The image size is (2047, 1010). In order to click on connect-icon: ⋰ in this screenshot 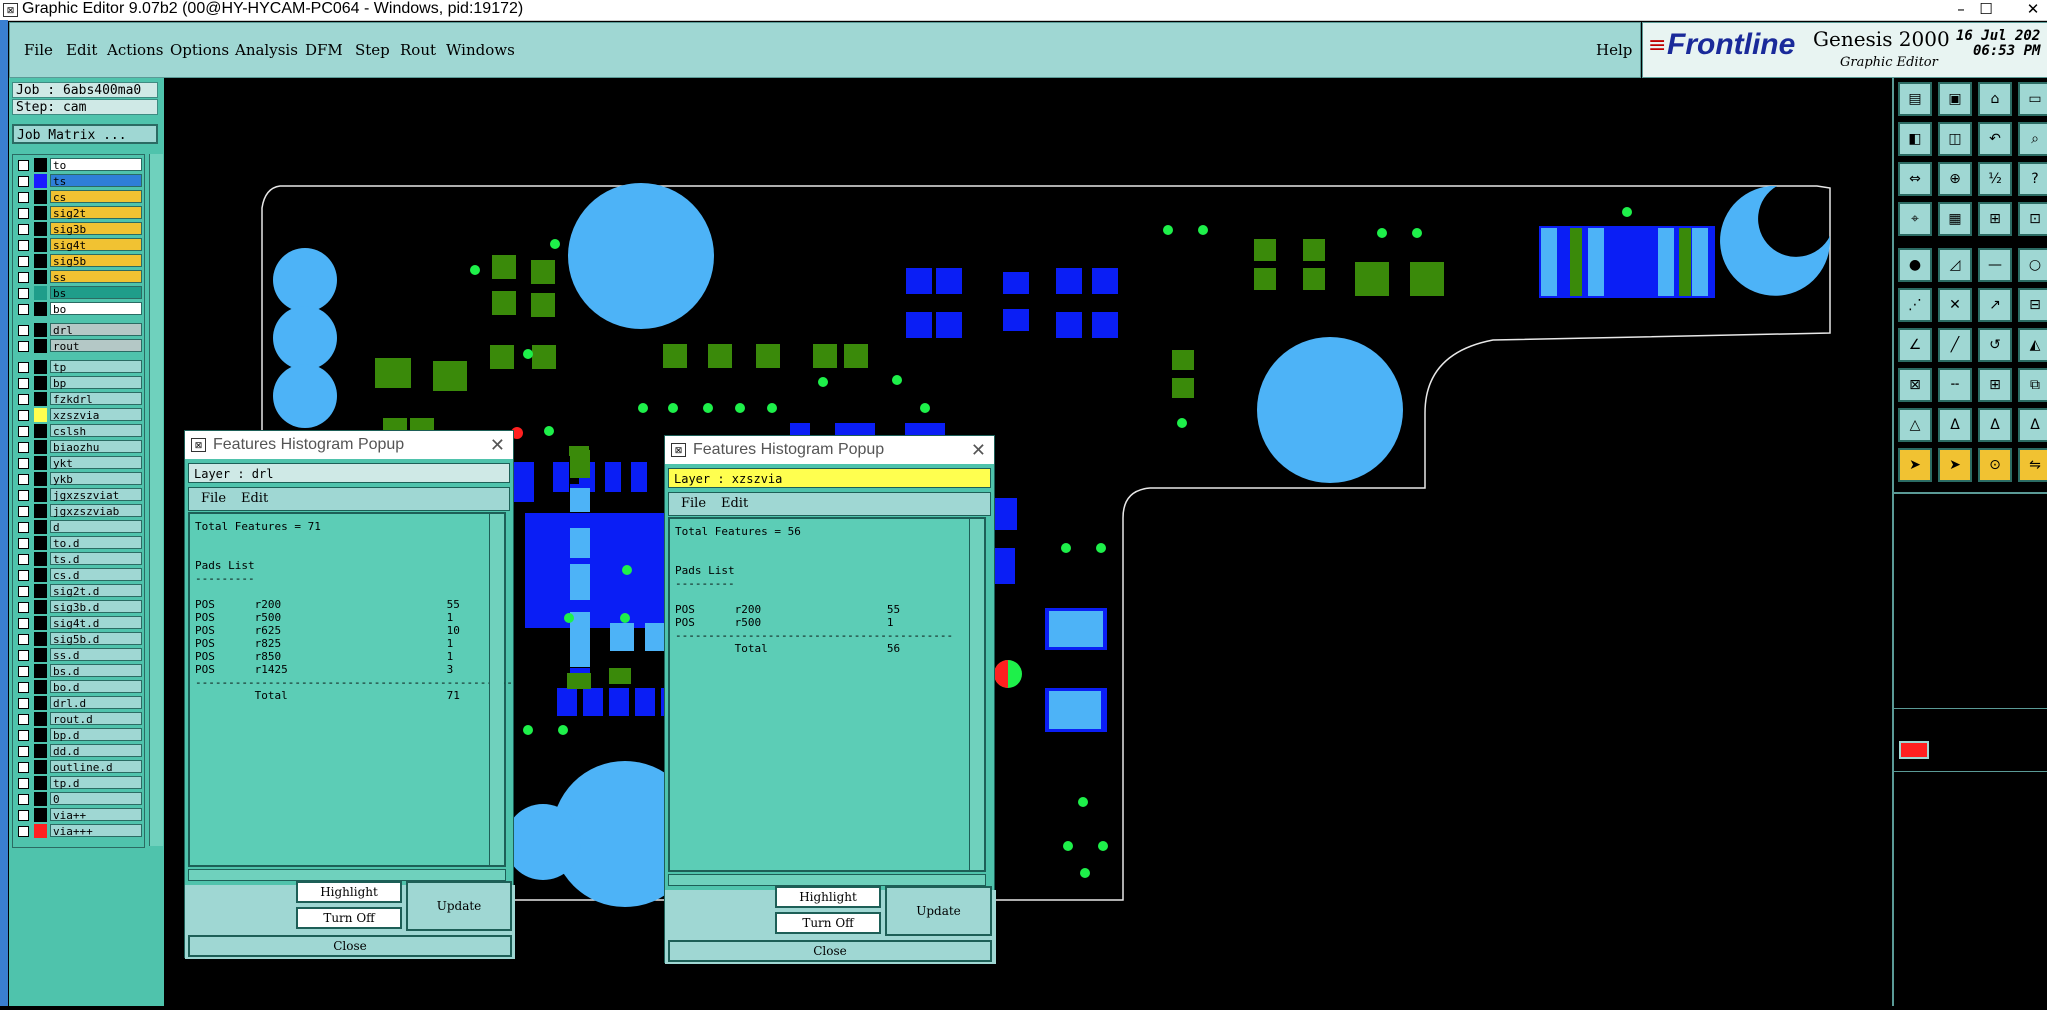, I will do `click(1915, 305)`.